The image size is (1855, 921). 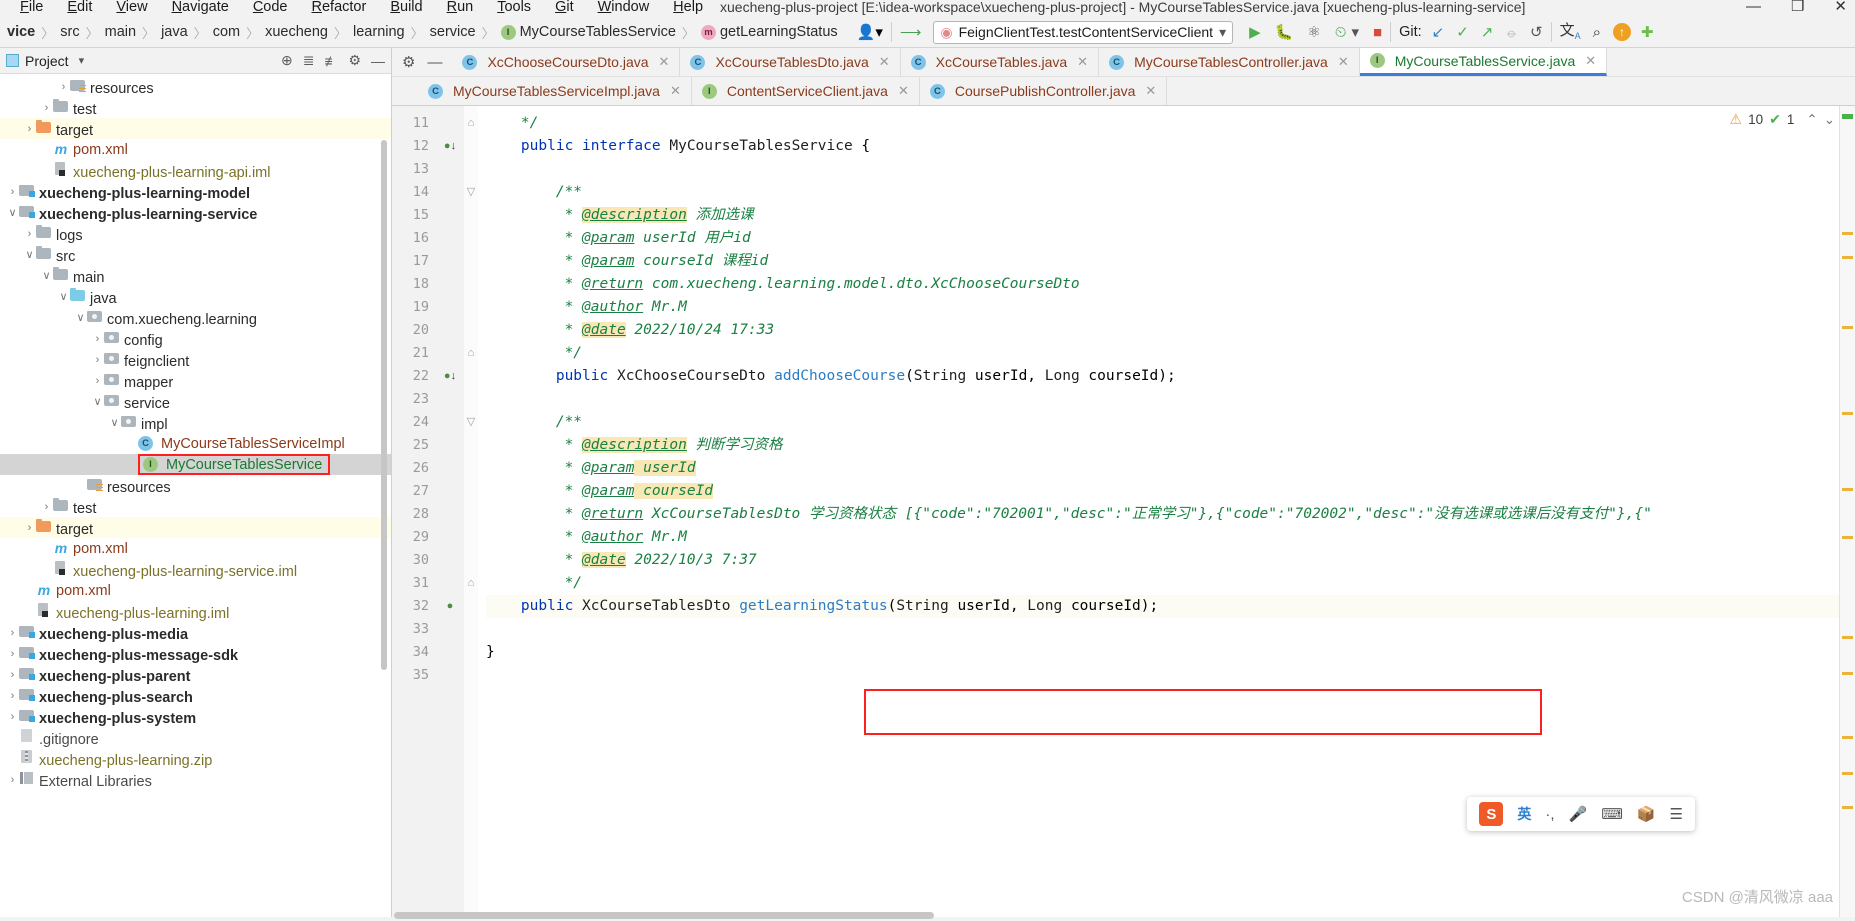 What do you see at coordinates (1170, 491) in the screenshot?
I see `code-line-27: * @param courseId` at bounding box center [1170, 491].